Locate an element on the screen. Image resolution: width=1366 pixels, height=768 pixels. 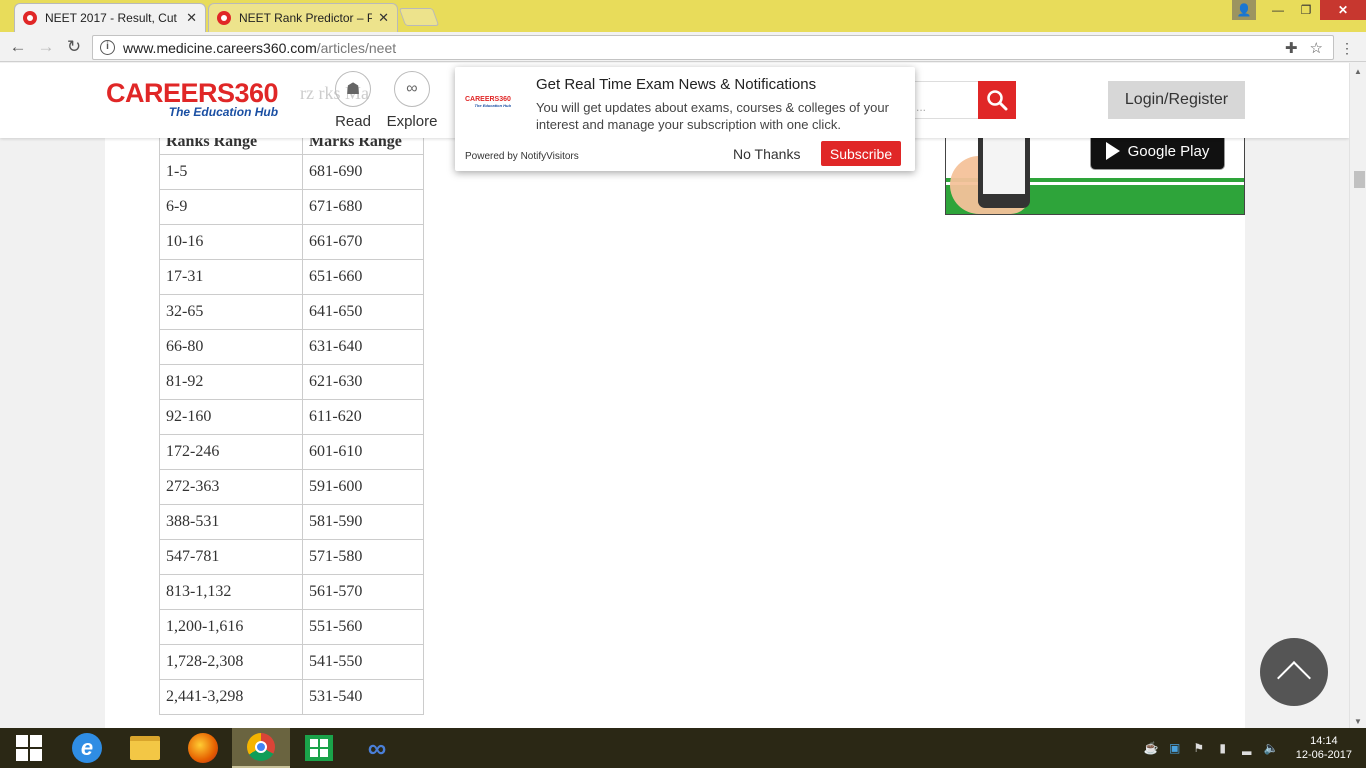
marks-range-cell: 601-610 is located at coordinates (363, 451).